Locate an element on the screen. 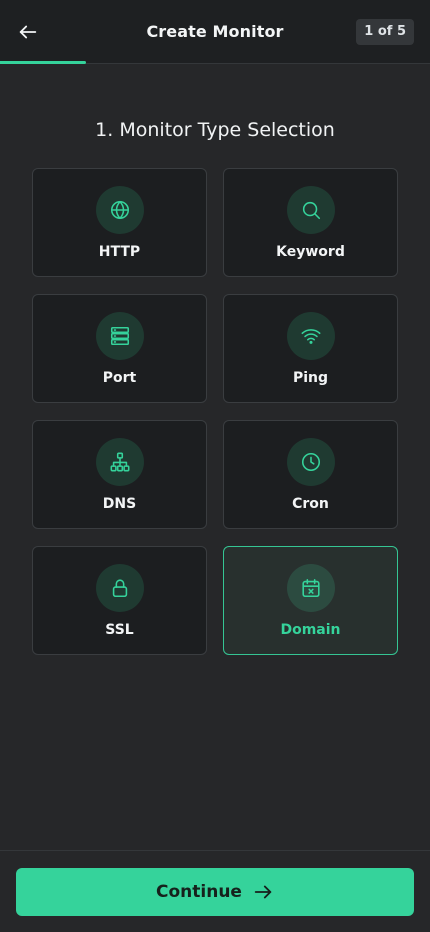  footer: Continue is located at coordinates (215, 891).